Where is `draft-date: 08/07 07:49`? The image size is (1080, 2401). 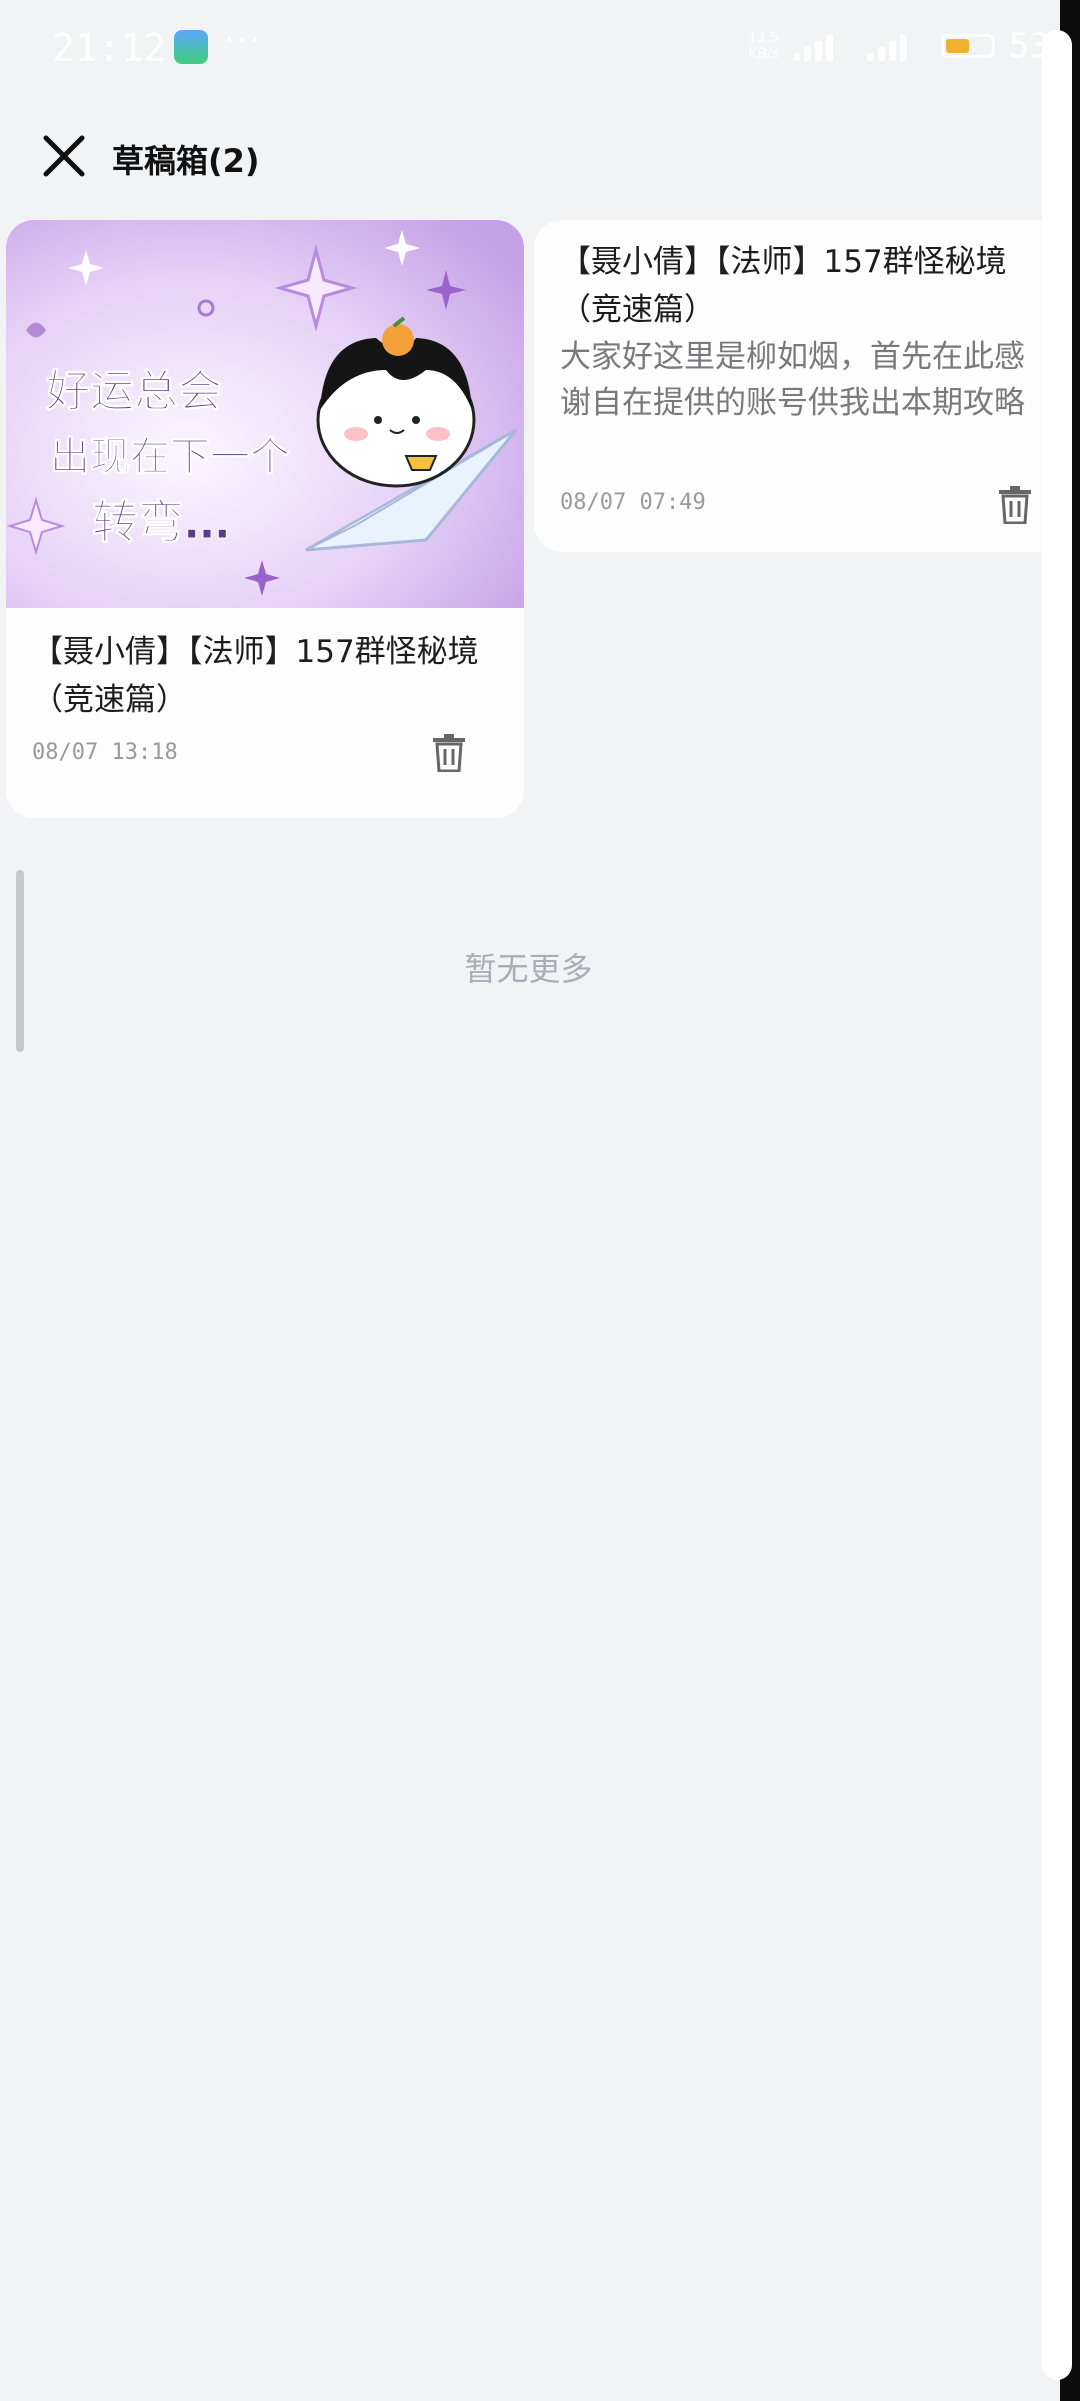
draft-date: 08/07 07:49 is located at coordinates (633, 502).